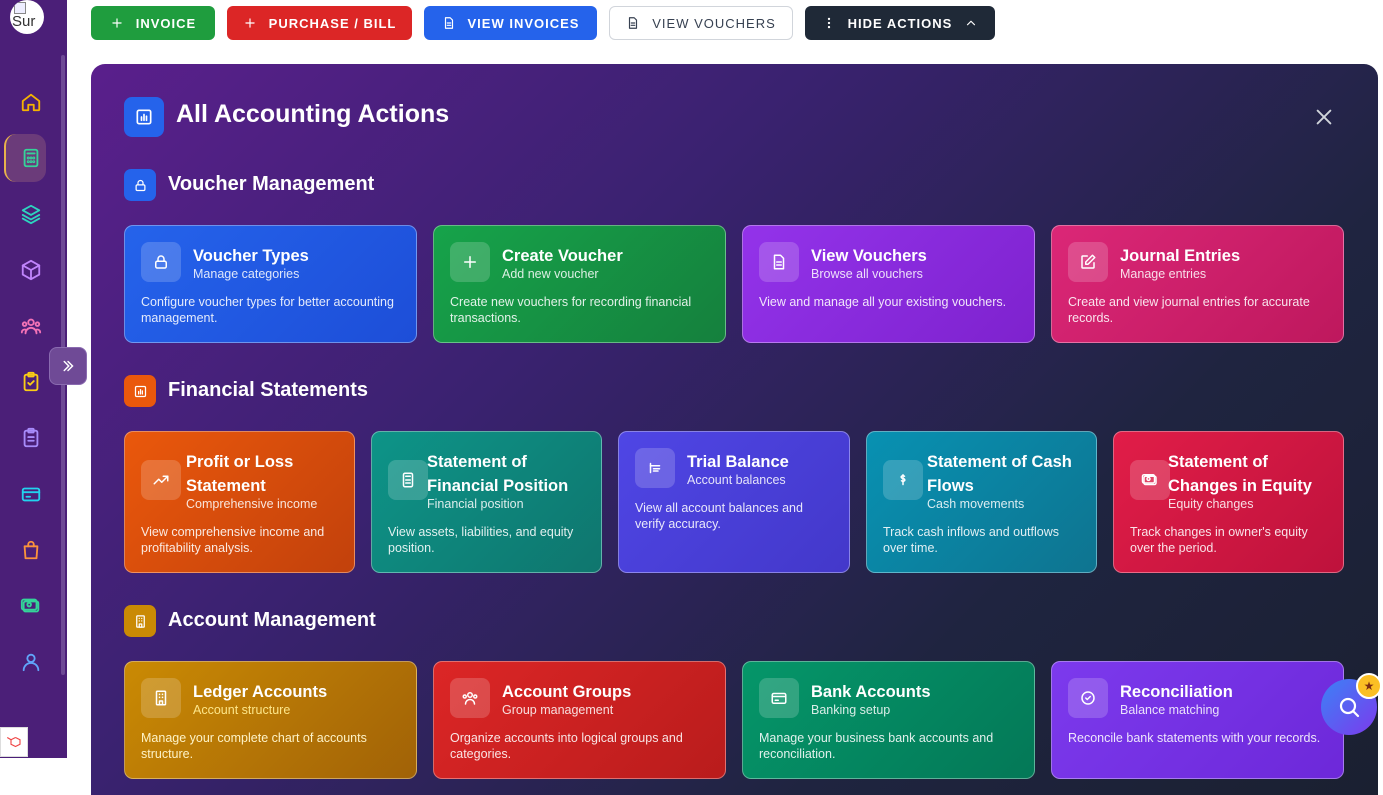  What do you see at coordinates (558, 710) in the screenshot?
I see `card-subtitle: Group management` at bounding box center [558, 710].